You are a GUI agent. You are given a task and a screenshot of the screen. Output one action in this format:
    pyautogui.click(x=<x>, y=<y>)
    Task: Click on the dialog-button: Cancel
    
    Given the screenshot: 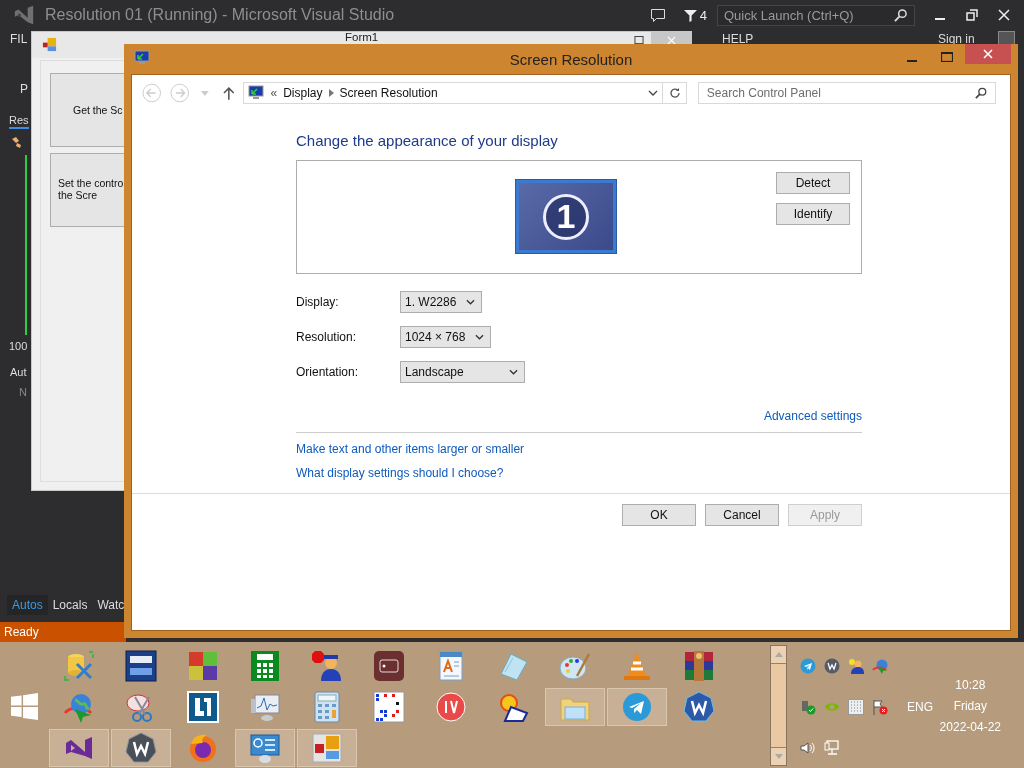 What is the action you would take?
    pyautogui.click(x=742, y=515)
    